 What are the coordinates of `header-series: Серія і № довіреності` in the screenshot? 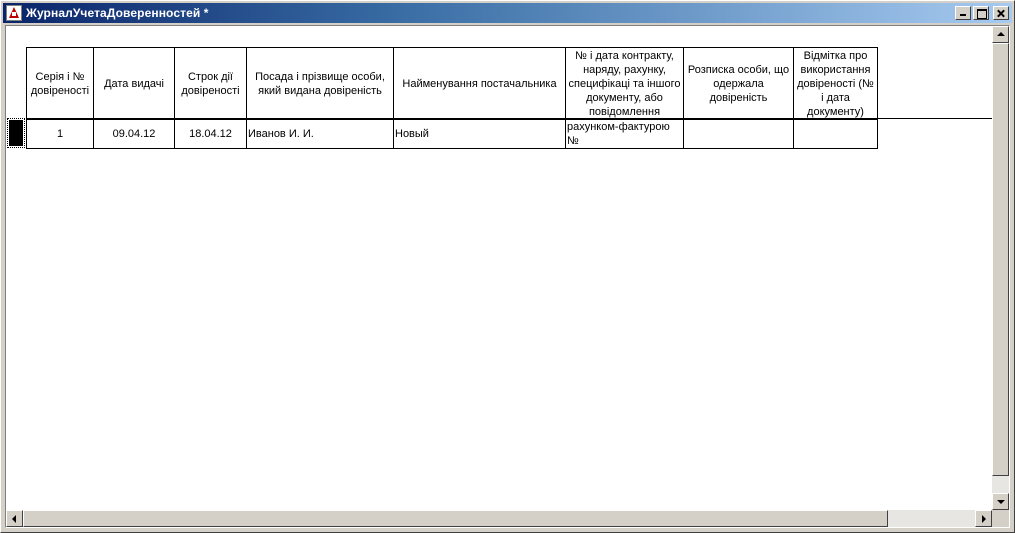 It's located at (60, 83).